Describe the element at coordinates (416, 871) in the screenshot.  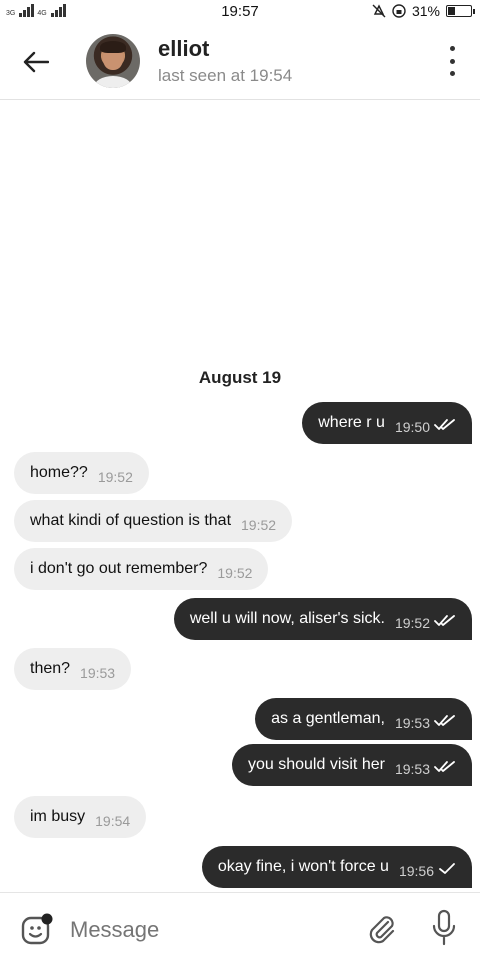
I see `message-time: 19:56` at that location.